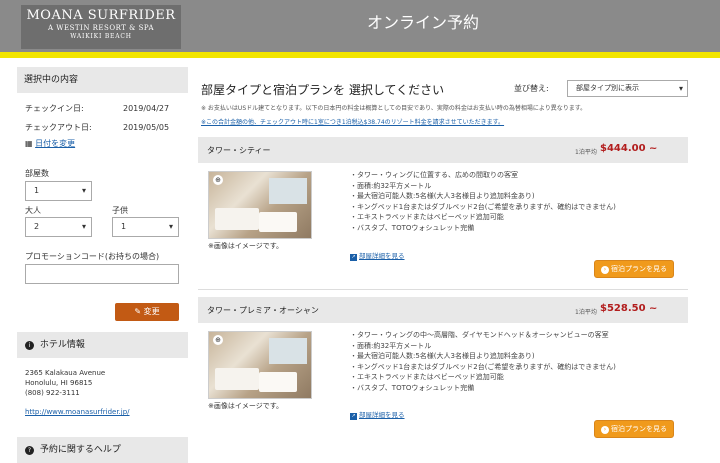  I want to click on help-title: 予約に関するヘルプ, so click(80, 450).